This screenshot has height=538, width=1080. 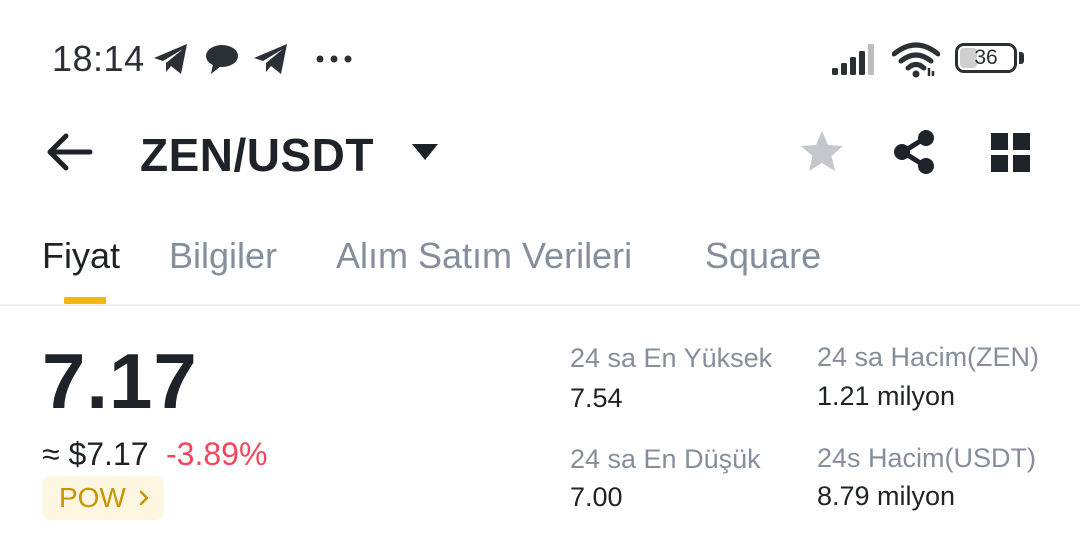 I want to click on more-dots-icon, so click(x=334, y=59).